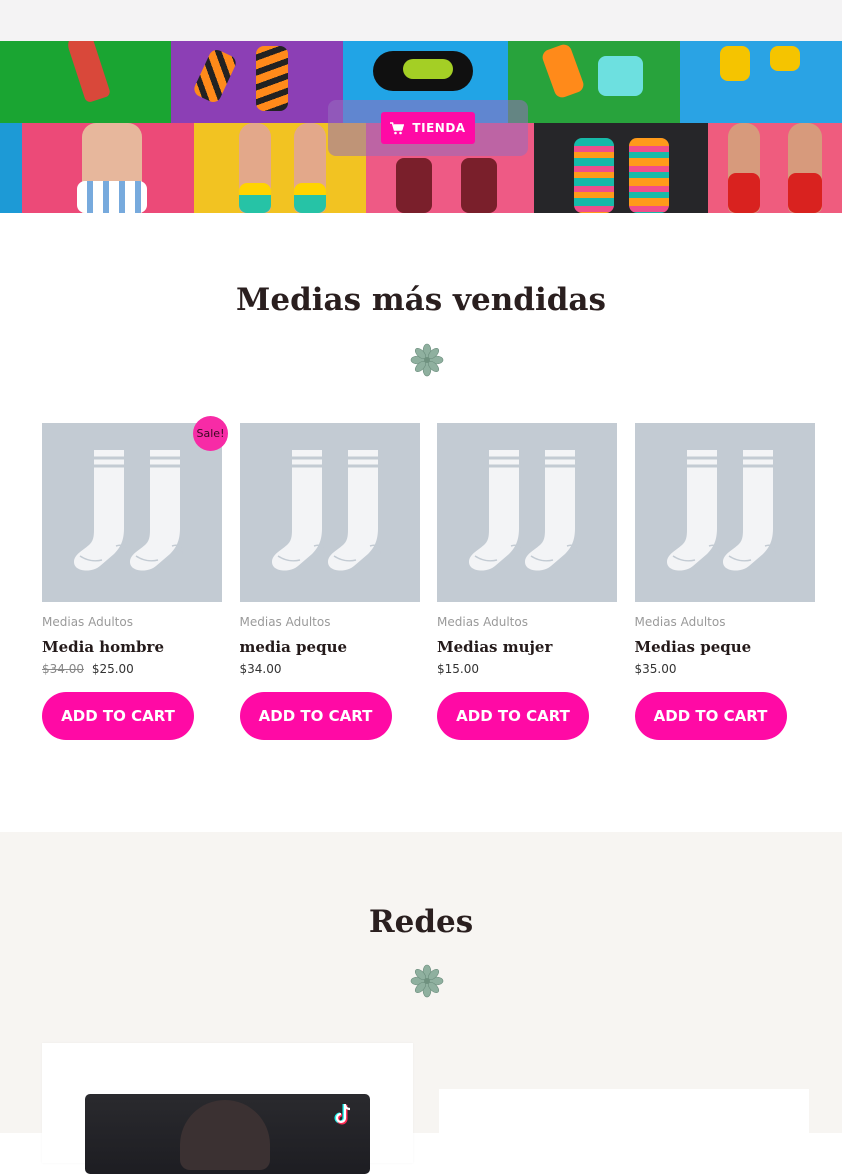 The image size is (842, 1174). Describe the element at coordinates (132, 648) in the screenshot. I see `product-name: Media hombre` at that location.